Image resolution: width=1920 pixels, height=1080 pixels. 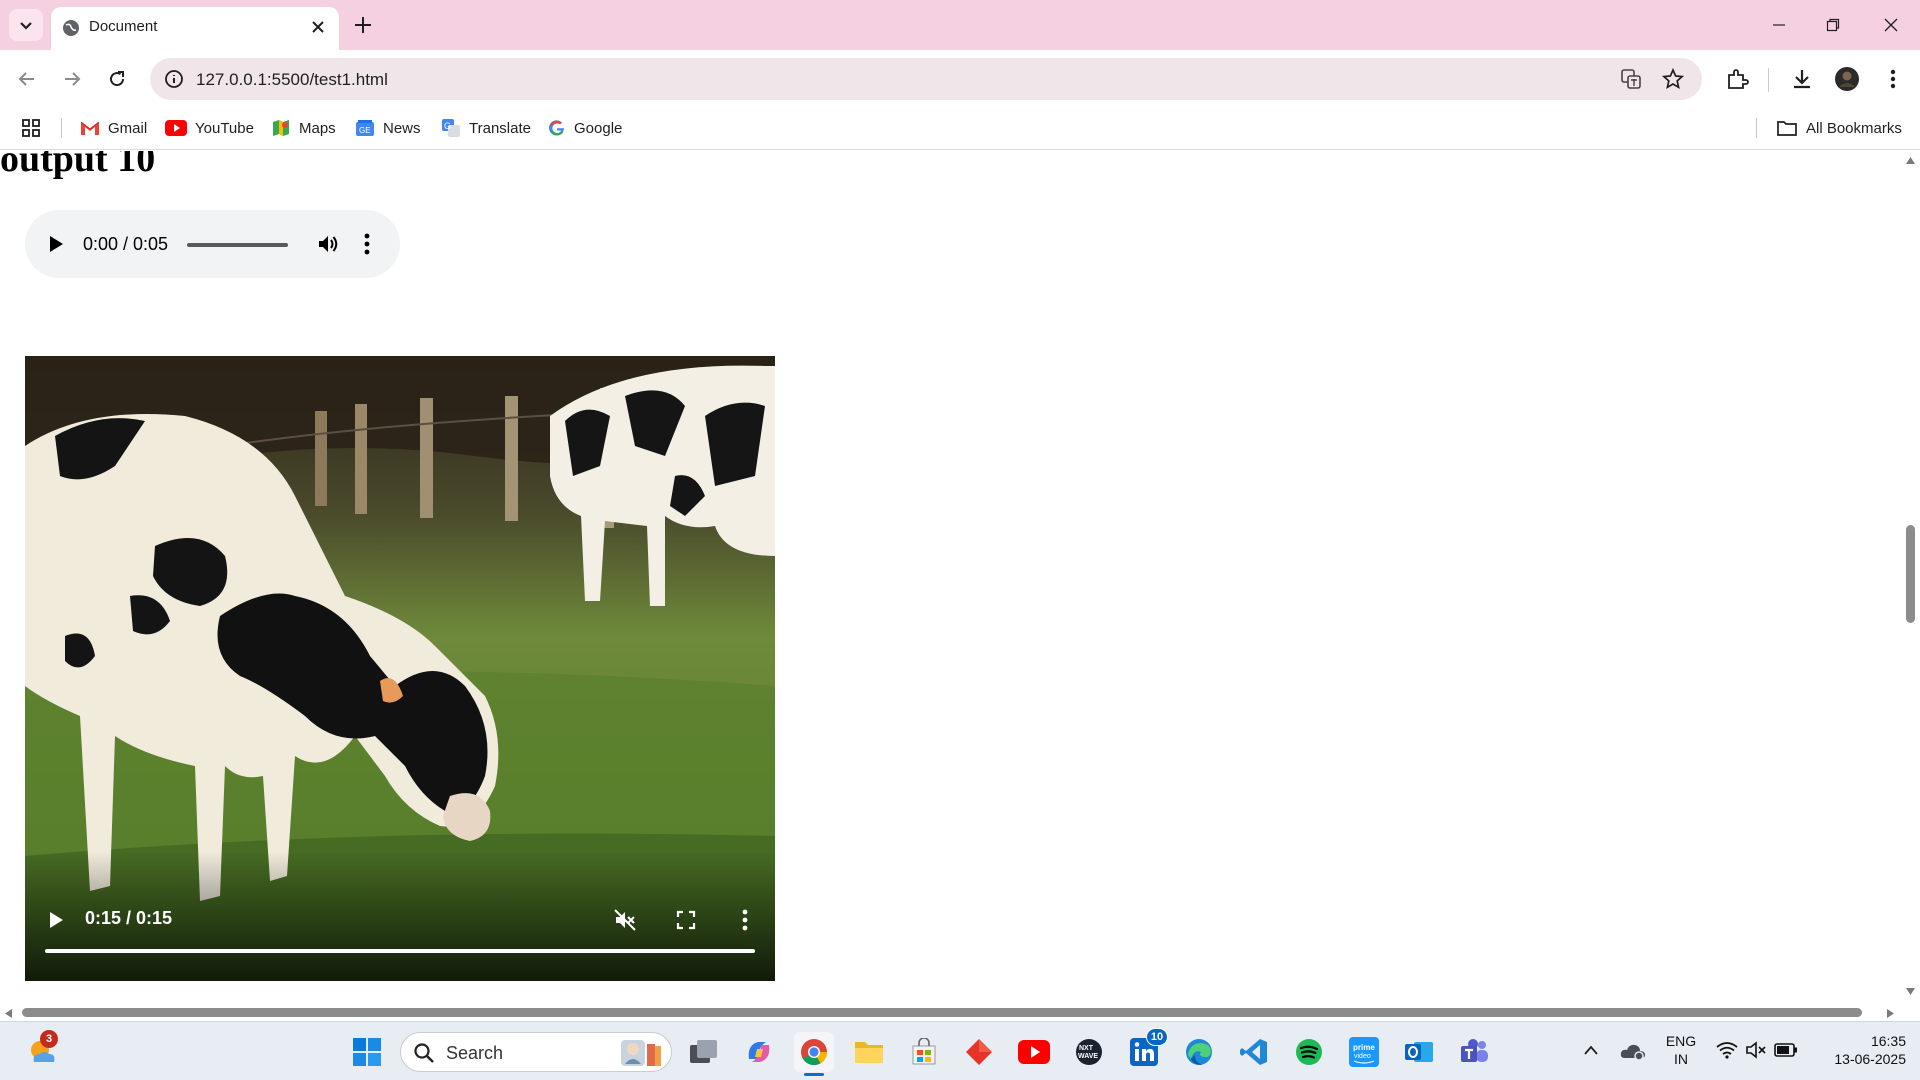 I want to click on puzzle-icon, so click(x=1738, y=79).